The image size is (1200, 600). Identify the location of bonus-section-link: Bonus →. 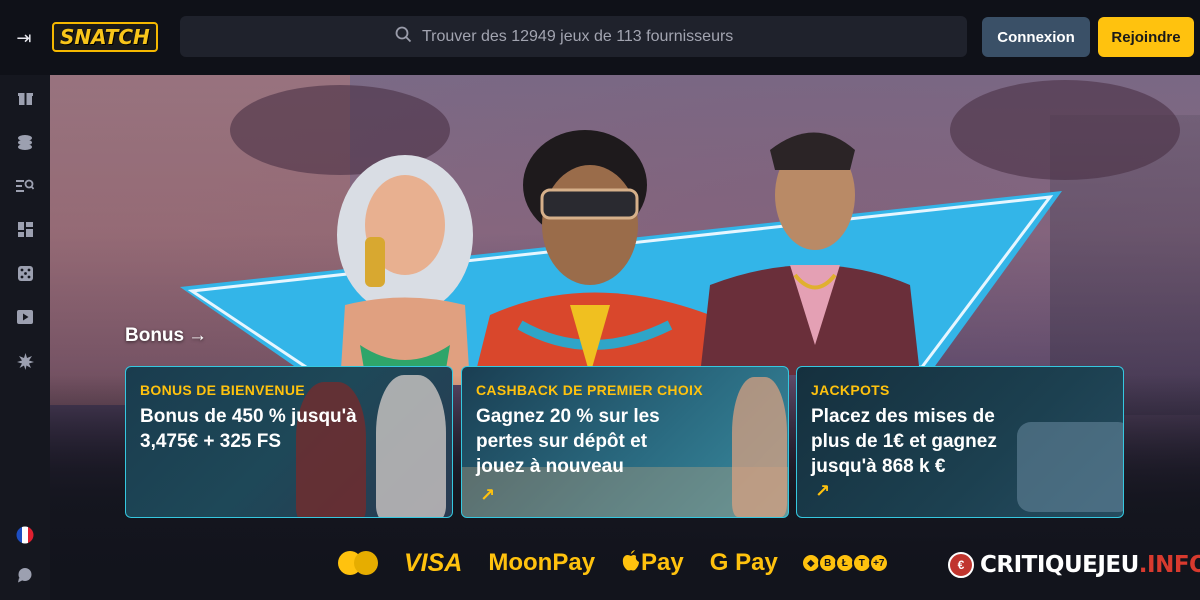
(166, 336).